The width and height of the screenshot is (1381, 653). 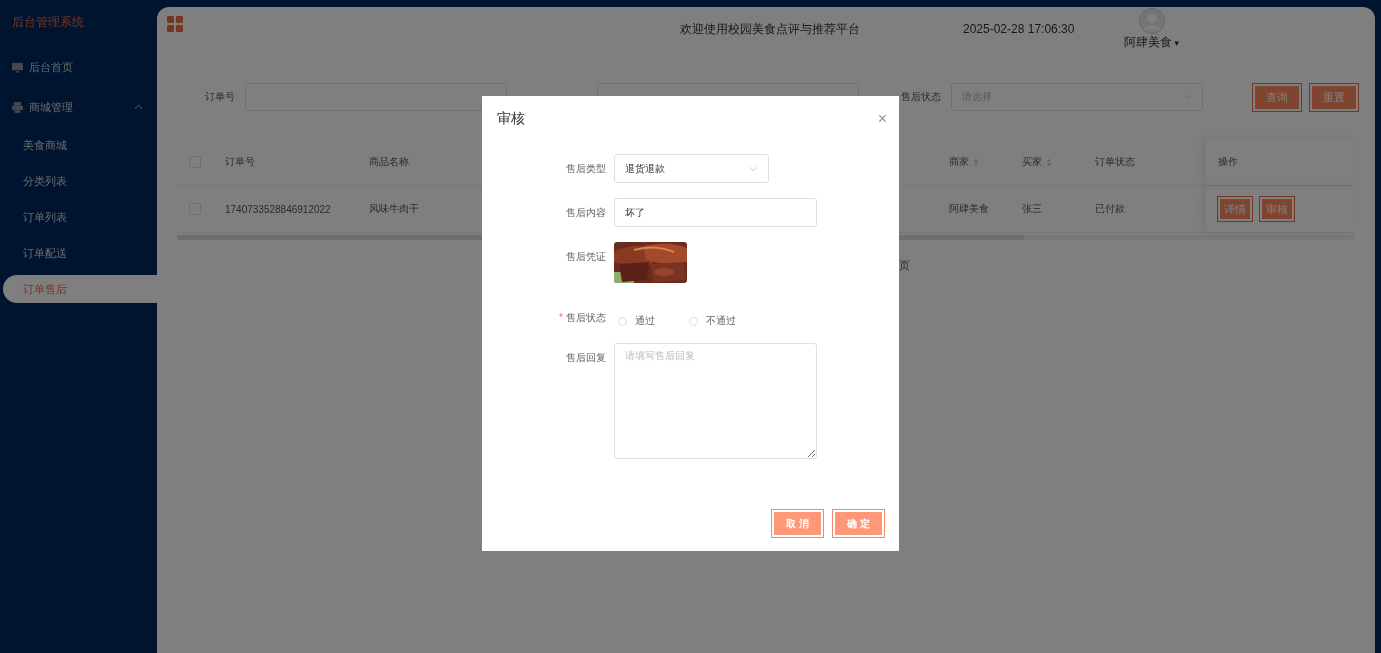 What do you see at coordinates (511, 119) in the screenshot?
I see `dialog-title: 审核` at bounding box center [511, 119].